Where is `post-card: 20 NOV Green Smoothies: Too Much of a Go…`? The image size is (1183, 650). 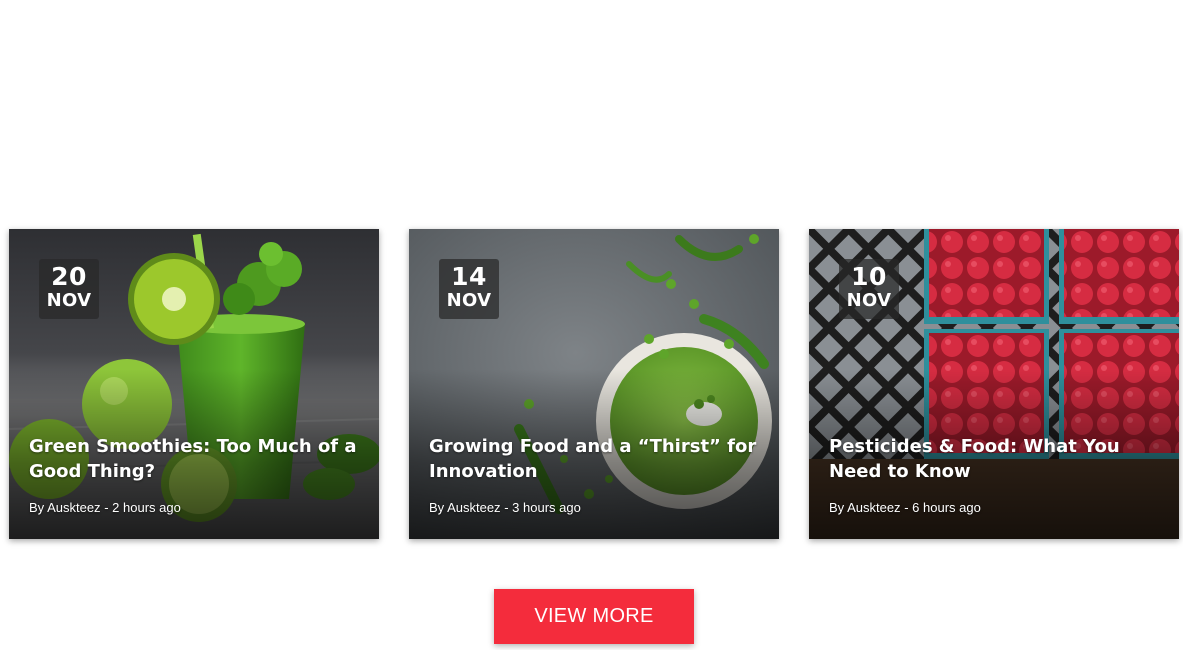
post-card: 20 NOV Green Smoothies: Too Much of a Go… is located at coordinates (194, 384).